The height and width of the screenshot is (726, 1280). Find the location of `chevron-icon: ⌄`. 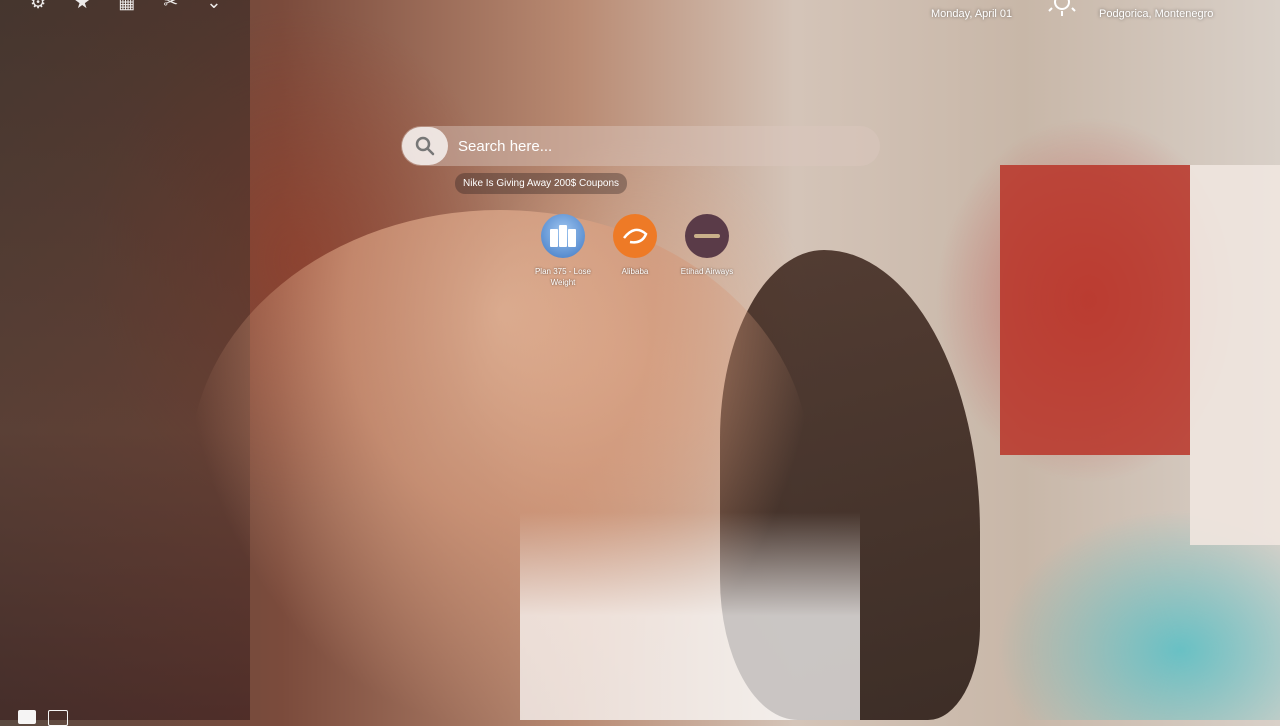

chevron-icon: ⌄ is located at coordinates (213, 6).